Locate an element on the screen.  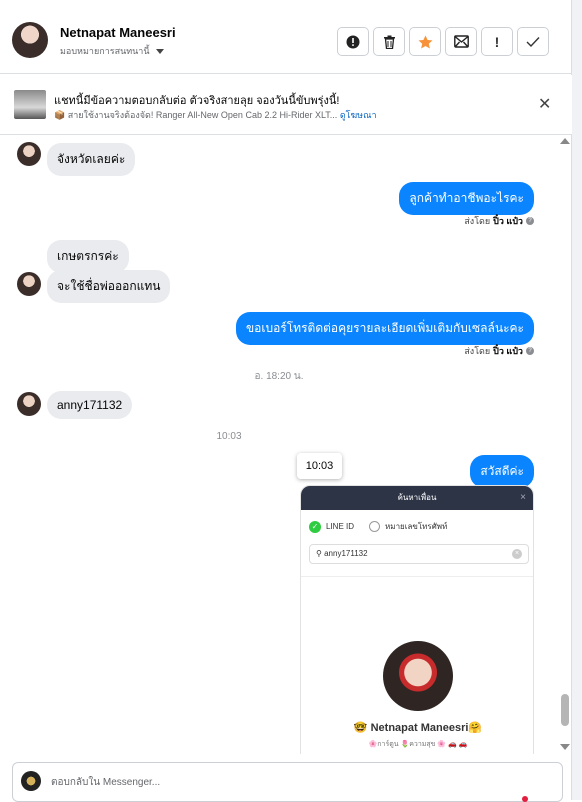
profile-status: 🌸การ์ตูน 🌷ความสุข 🌸 🚗 🚗 is located at coordinates (418, 744).